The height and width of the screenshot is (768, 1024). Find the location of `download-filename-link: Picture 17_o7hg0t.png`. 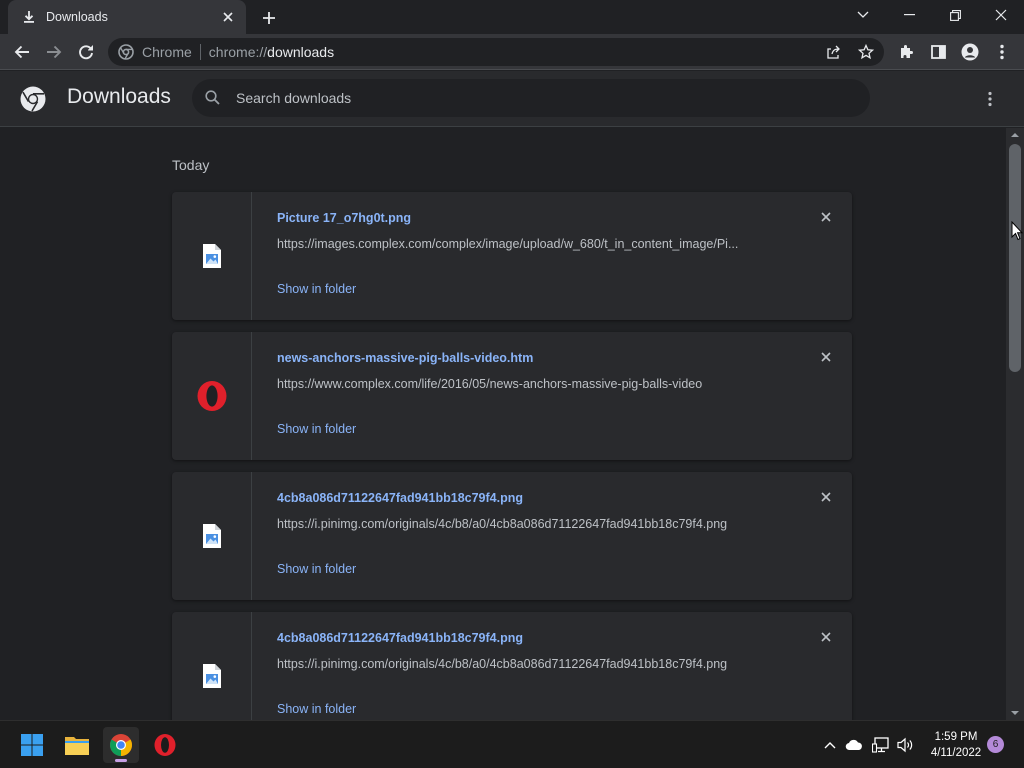

download-filename-link: Picture 17_o7hg0t.png is located at coordinates (344, 218).